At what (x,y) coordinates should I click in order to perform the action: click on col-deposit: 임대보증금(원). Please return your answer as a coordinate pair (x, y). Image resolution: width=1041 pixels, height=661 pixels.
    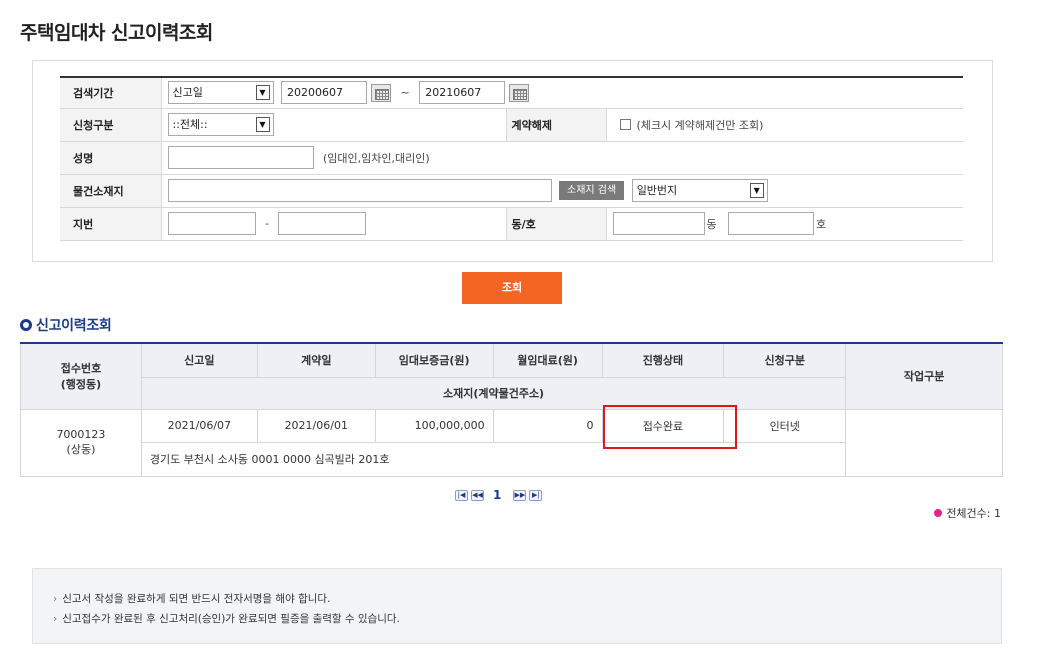
    Looking at the image, I should click on (434, 360).